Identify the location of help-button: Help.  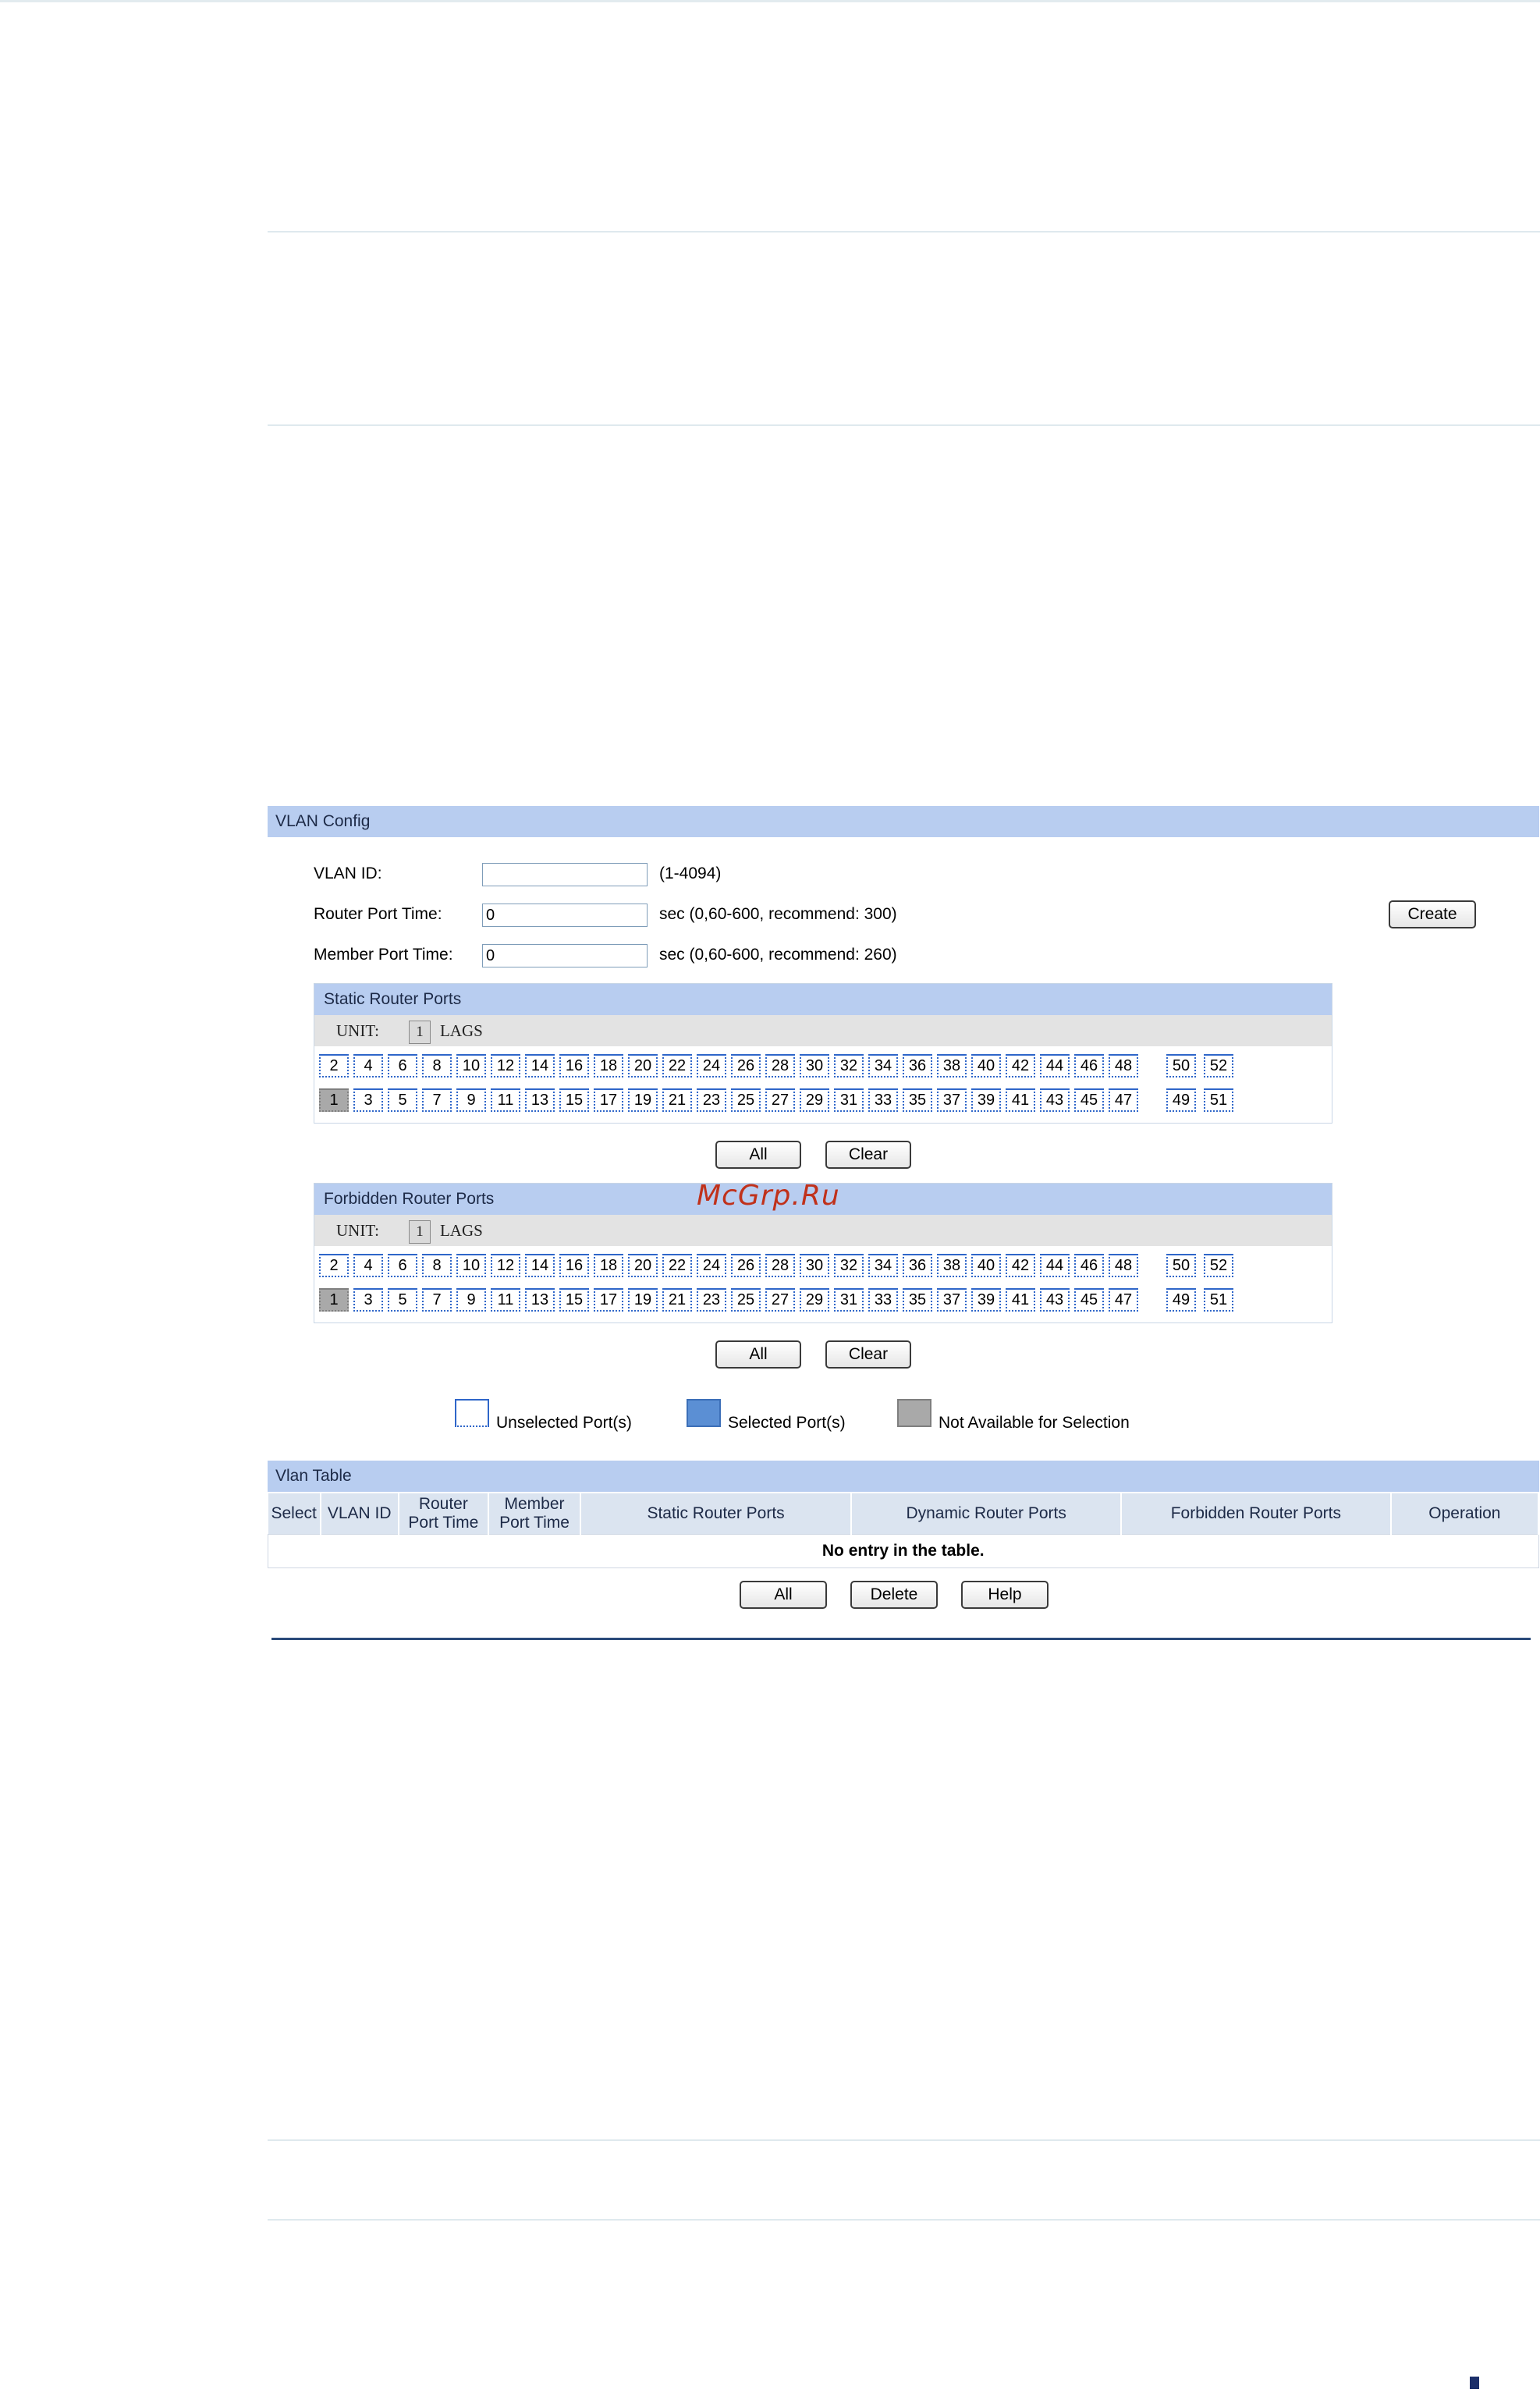
(1005, 1595).